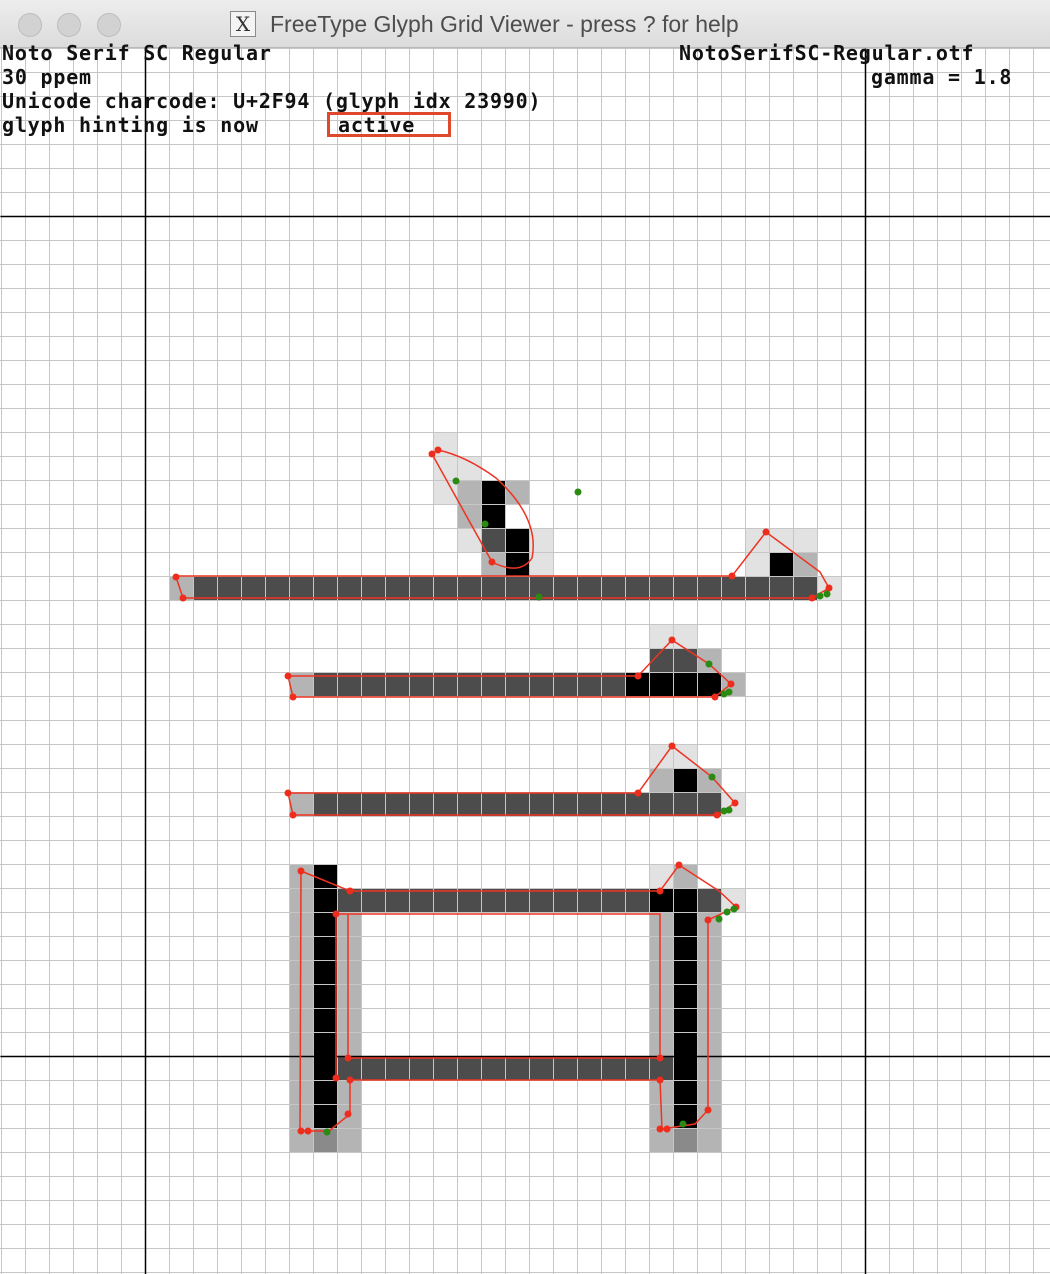  Describe the element at coordinates (69, 25) in the screenshot. I see `minimize-button` at that location.